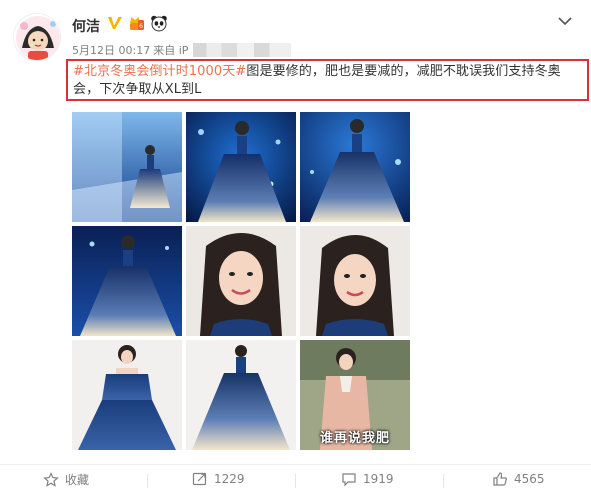  What do you see at coordinates (200, 479) in the screenshot?
I see `repost-icon` at bounding box center [200, 479].